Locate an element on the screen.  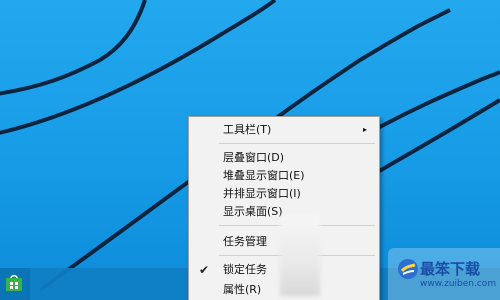
store-icon is located at coordinates (14, 283).